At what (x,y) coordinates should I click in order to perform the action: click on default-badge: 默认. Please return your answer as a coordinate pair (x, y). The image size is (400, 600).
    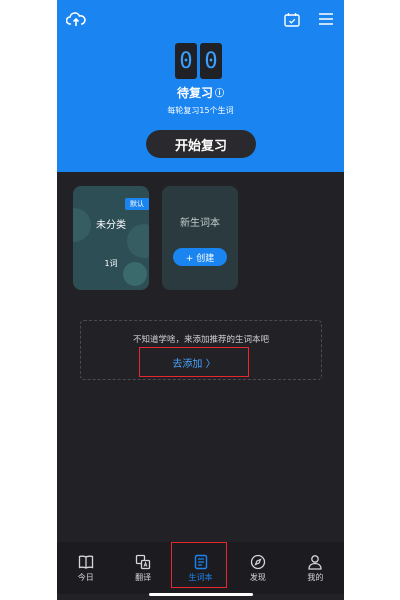
    Looking at the image, I should click on (137, 204).